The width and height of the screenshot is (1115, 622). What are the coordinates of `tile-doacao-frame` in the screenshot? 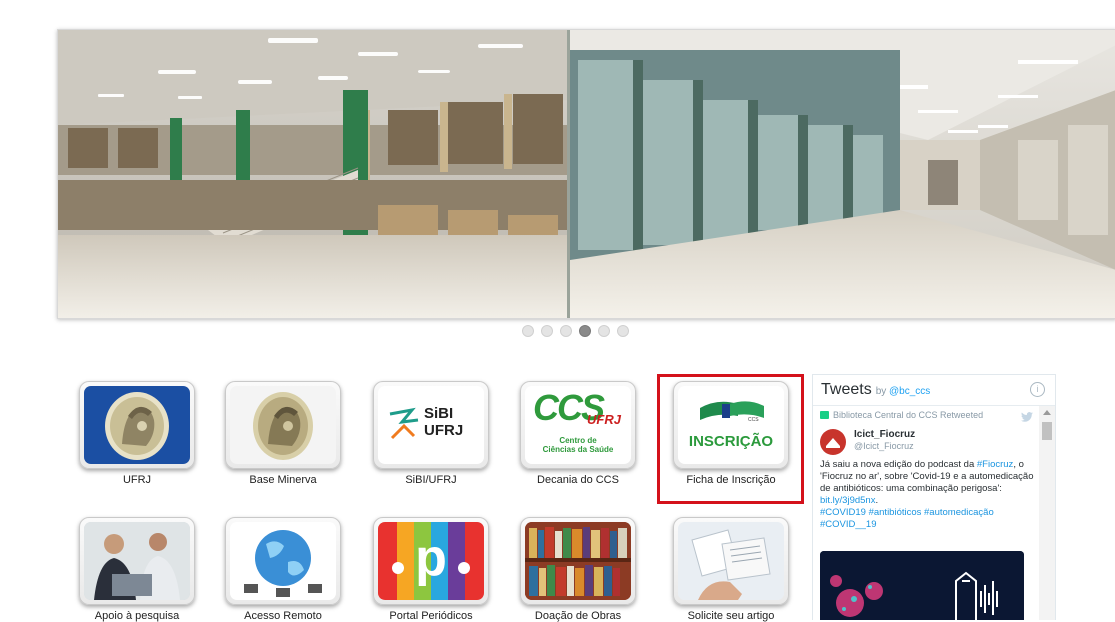 It's located at (578, 561).